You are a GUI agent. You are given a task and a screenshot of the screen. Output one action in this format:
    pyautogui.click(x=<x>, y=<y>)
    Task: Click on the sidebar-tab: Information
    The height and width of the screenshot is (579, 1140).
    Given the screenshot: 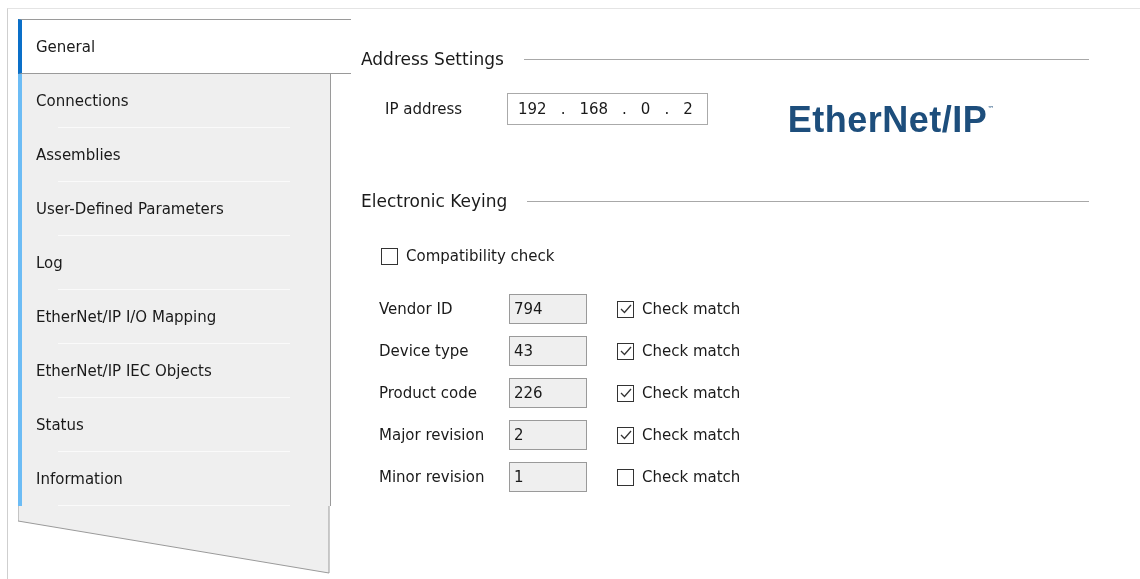 What is the action you would take?
    pyautogui.click(x=174, y=479)
    